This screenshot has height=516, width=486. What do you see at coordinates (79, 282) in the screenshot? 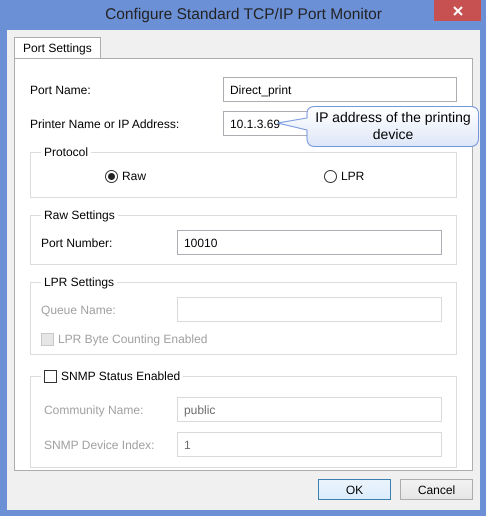
I see `group-title: LPR Settings` at bounding box center [79, 282].